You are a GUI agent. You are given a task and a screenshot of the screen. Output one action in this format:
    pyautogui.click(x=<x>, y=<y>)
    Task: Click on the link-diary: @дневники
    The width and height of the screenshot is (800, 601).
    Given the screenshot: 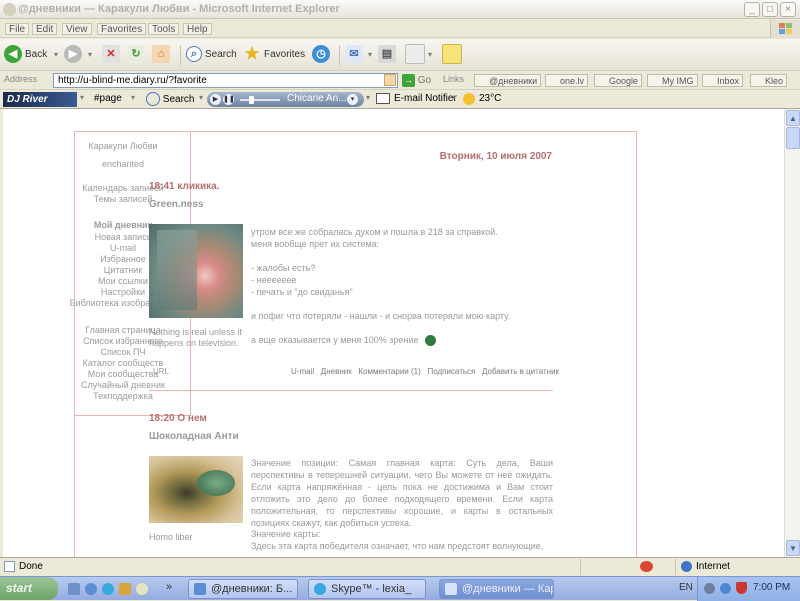 What is the action you would take?
    pyautogui.click(x=508, y=80)
    